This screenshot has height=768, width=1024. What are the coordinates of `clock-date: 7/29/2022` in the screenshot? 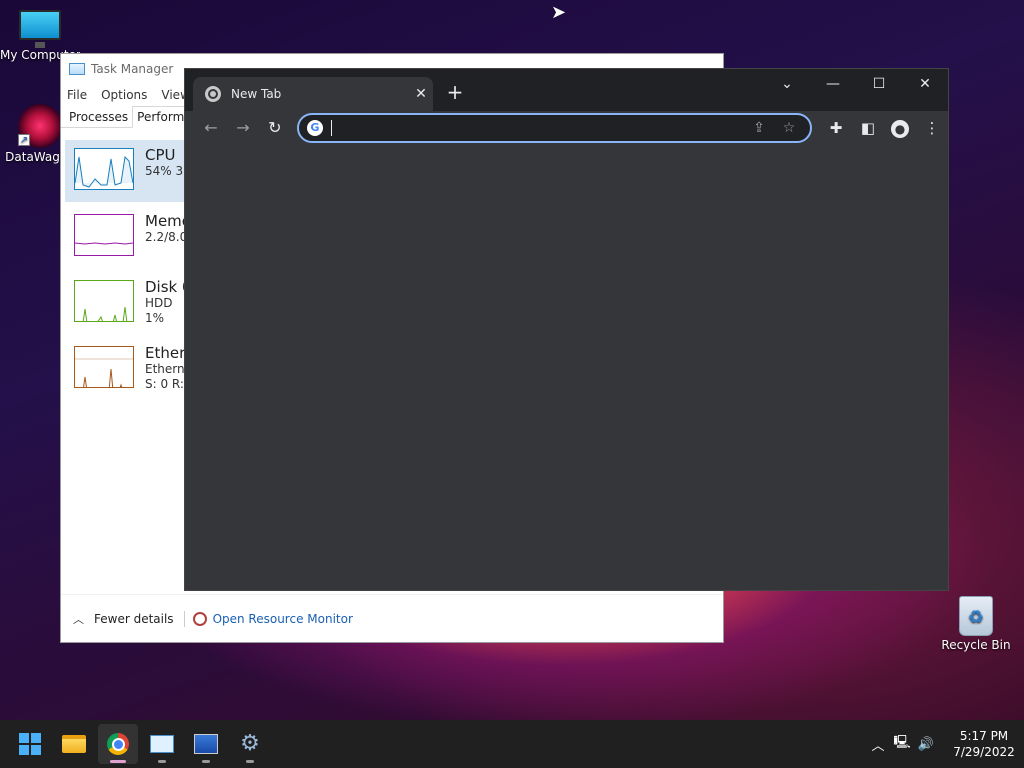 It's located at (984, 752).